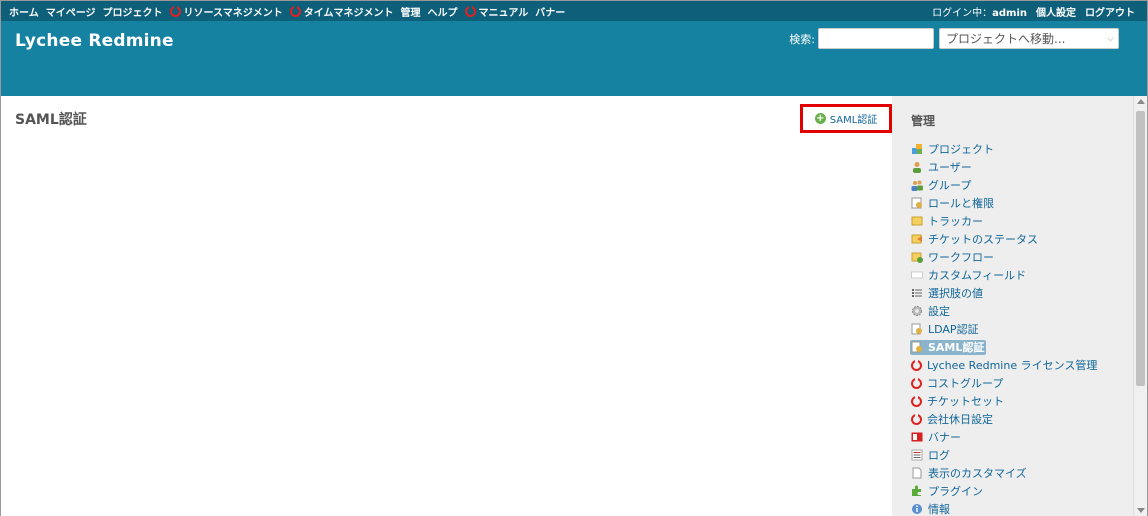 Image resolution: width=1148 pixels, height=516 pixels. What do you see at coordinates (1004, 167) in the screenshot?
I see `sidebar-item-users: ユーザー` at bounding box center [1004, 167].